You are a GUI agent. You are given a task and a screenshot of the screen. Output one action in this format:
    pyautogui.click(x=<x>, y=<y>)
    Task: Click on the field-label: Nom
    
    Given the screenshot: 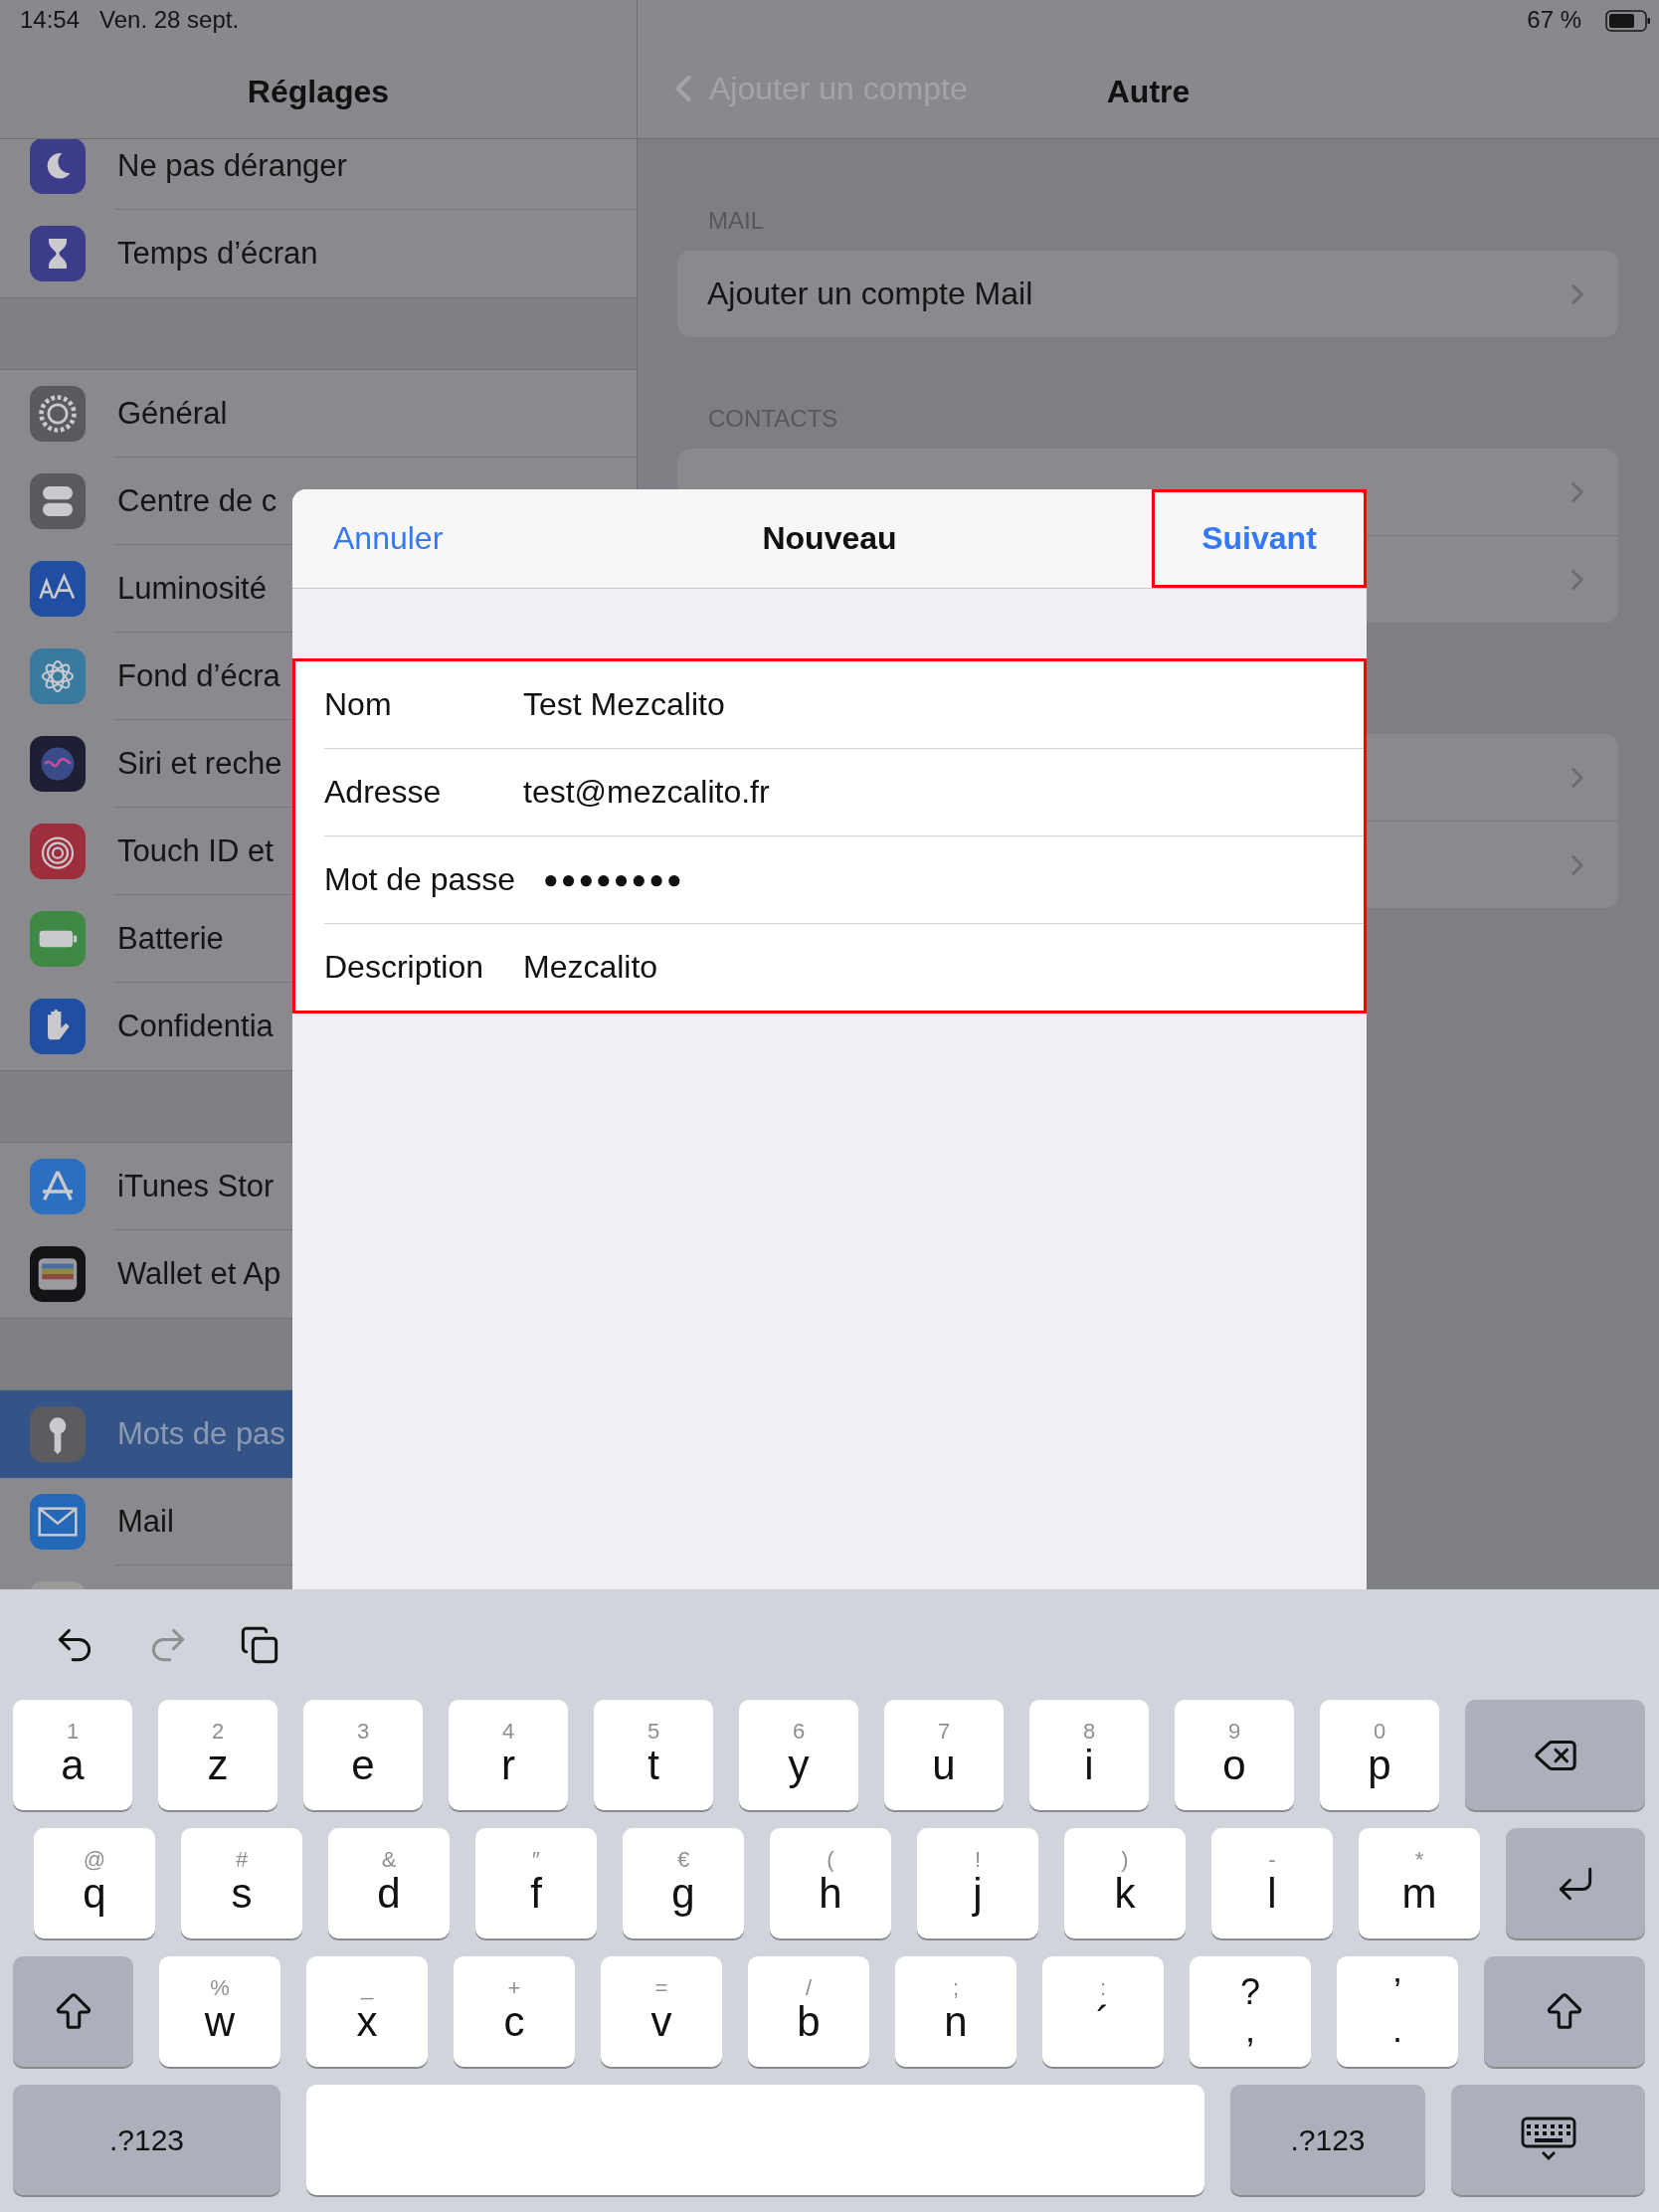 What is the action you would take?
    pyautogui.click(x=358, y=704)
    